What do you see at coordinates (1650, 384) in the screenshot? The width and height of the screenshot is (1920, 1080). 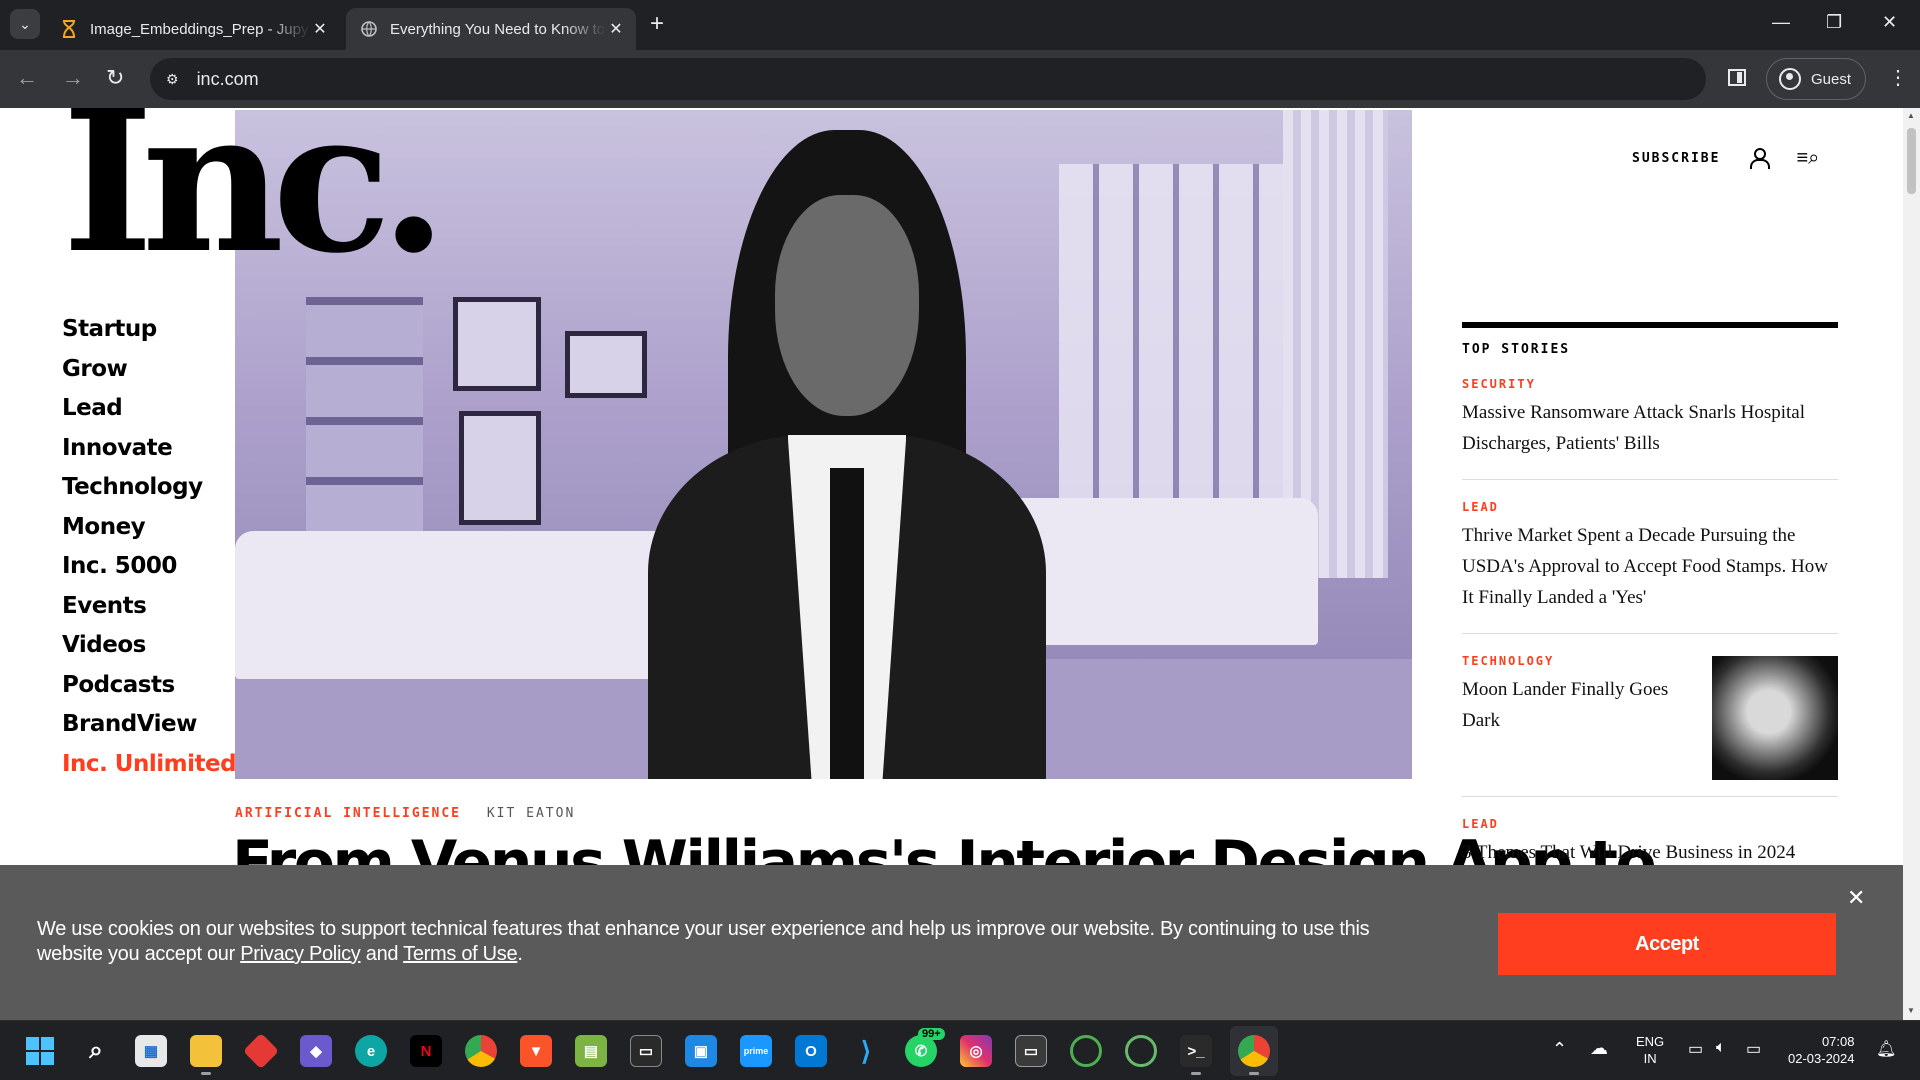 I see `story-category: SECURITY` at bounding box center [1650, 384].